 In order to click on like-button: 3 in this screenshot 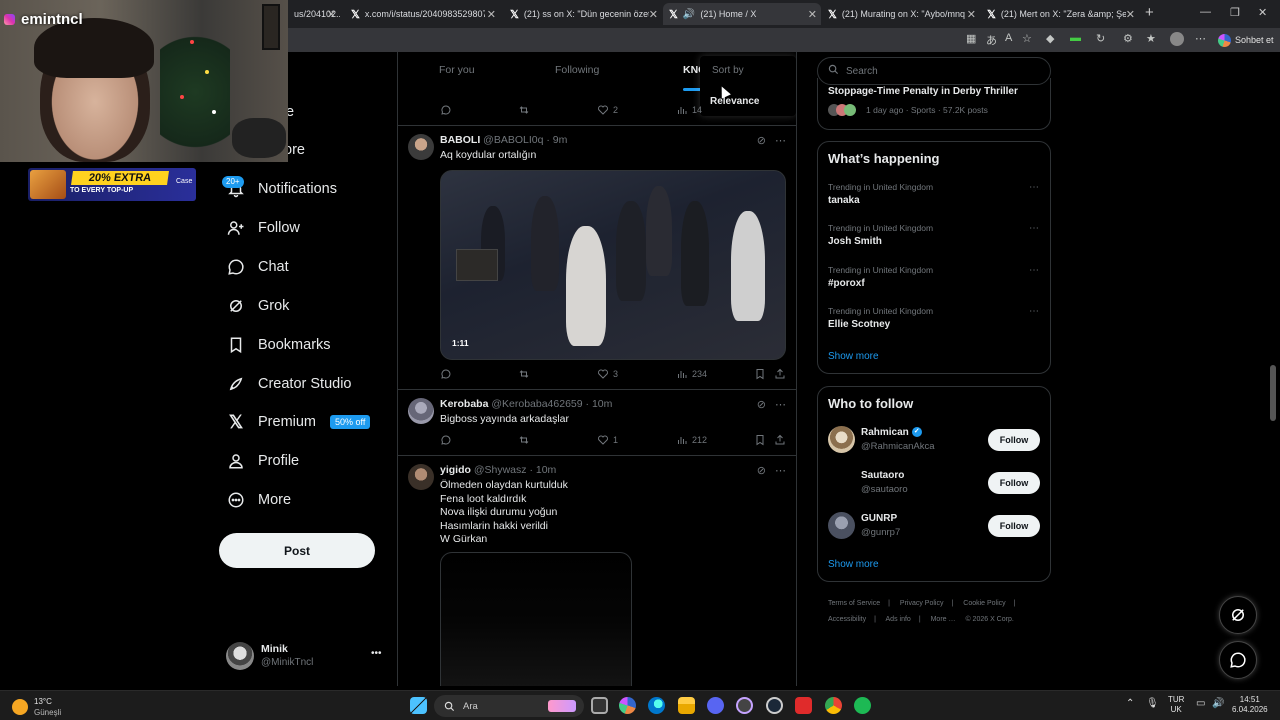, I will do `click(607, 374)`.